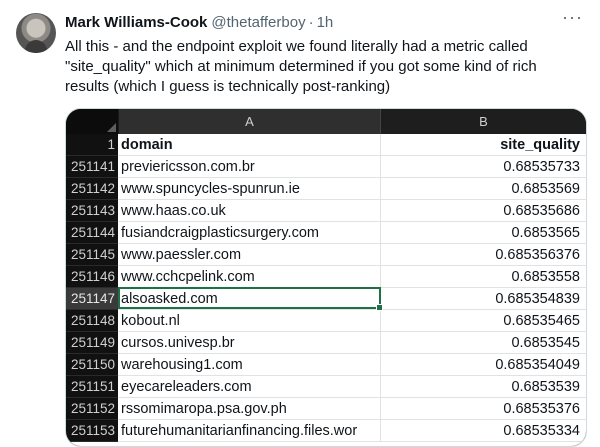 The height and width of the screenshot is (447, 600). I want to click on column-header-b: B, so click(483, 121).